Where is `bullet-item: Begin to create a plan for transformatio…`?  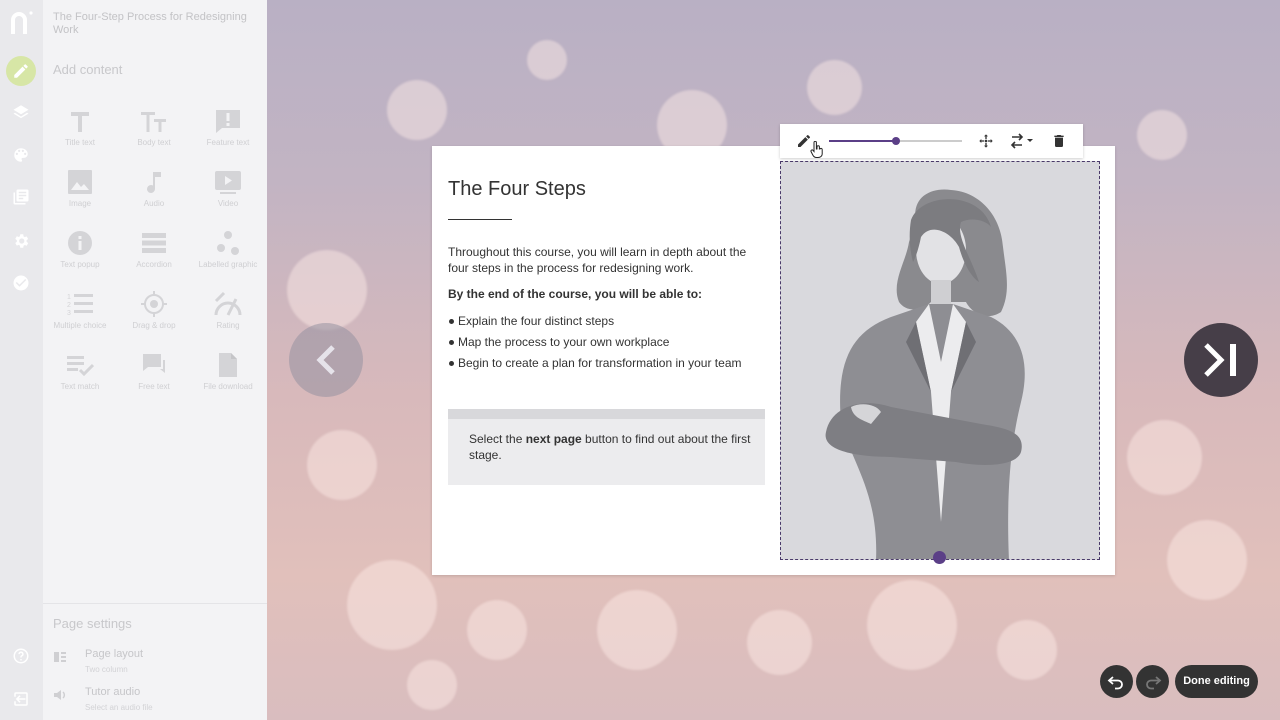 bullet-item: Begin to create a plan for transformatio… is located at coordinates (598, 363).